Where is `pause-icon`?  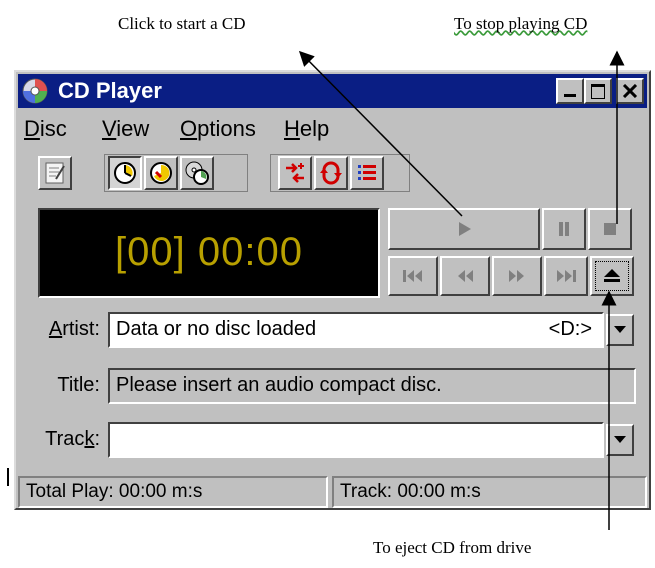
pause-icon is located at coordinates (564, 229).